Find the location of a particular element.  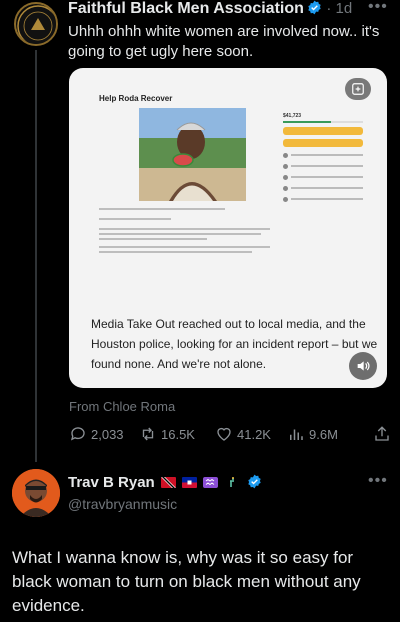

repost-button: 16.5K is located at coordinates (177, 434).